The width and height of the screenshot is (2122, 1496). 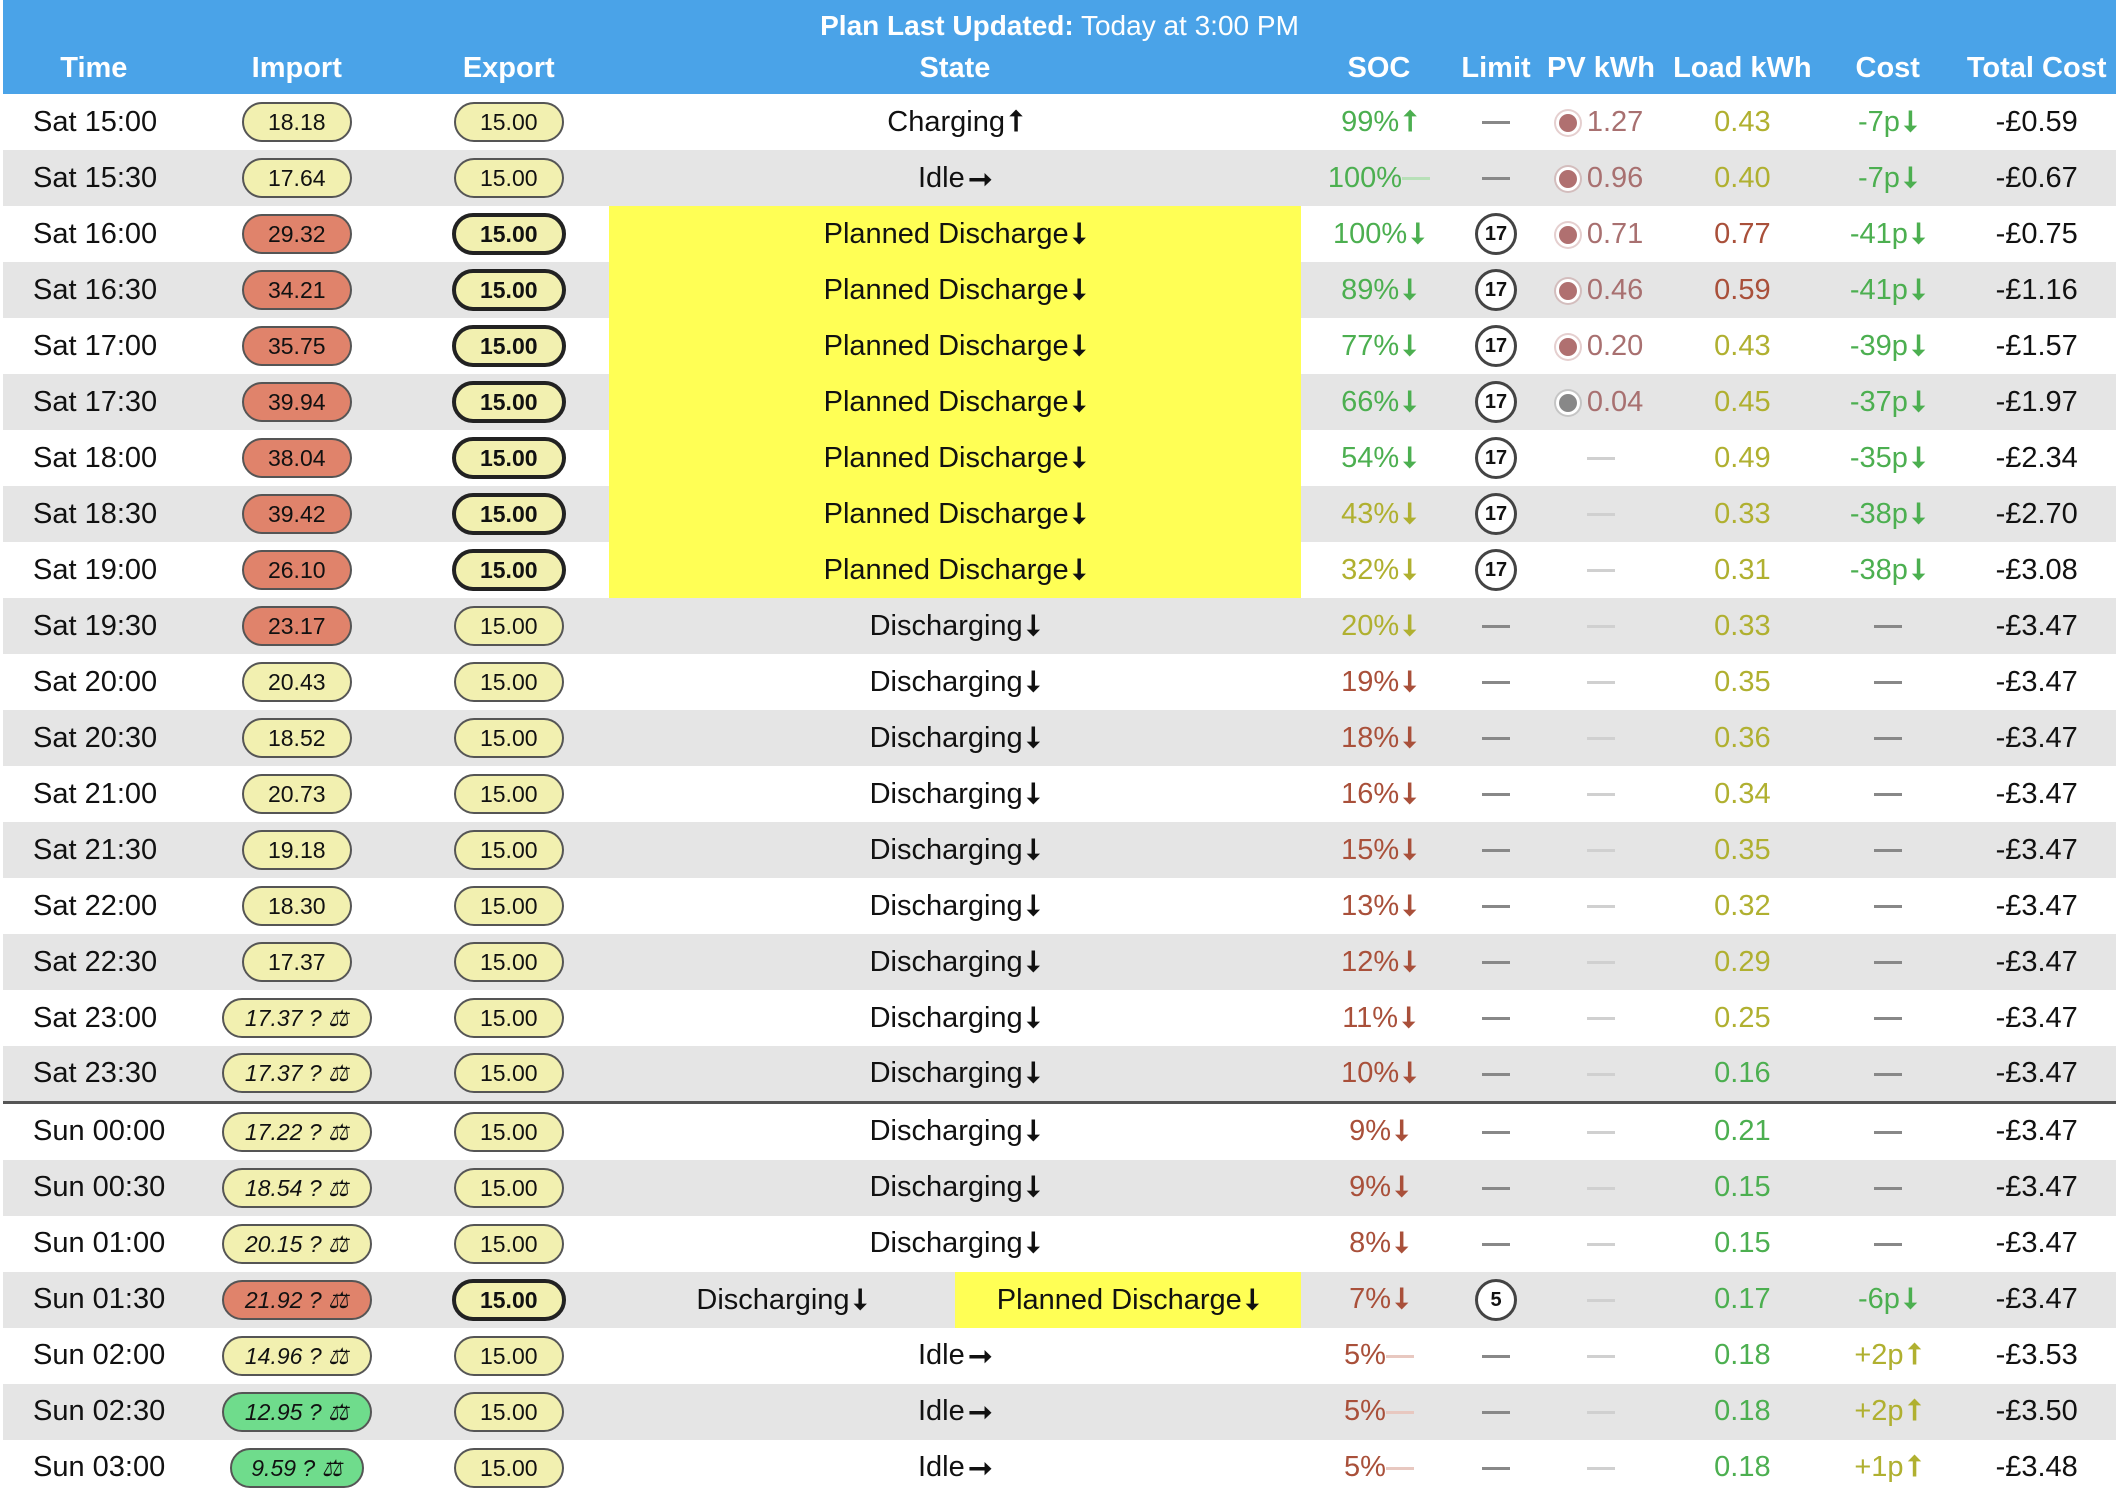 What do you see at coordinates (955, 682) in the screenshot?
I see `state-cell: Discharging ⭣` at bounding box center [955, 682].